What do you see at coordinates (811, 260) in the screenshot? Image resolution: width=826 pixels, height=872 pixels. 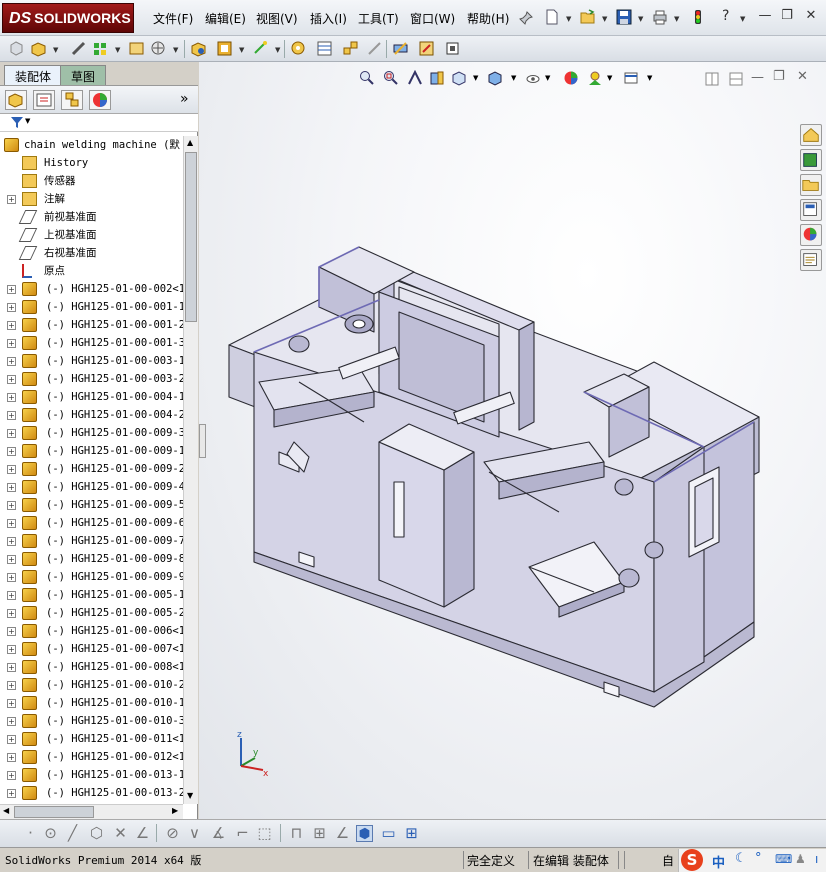 I see `task-pane-custom-properties` at bounding box center [811, 260].